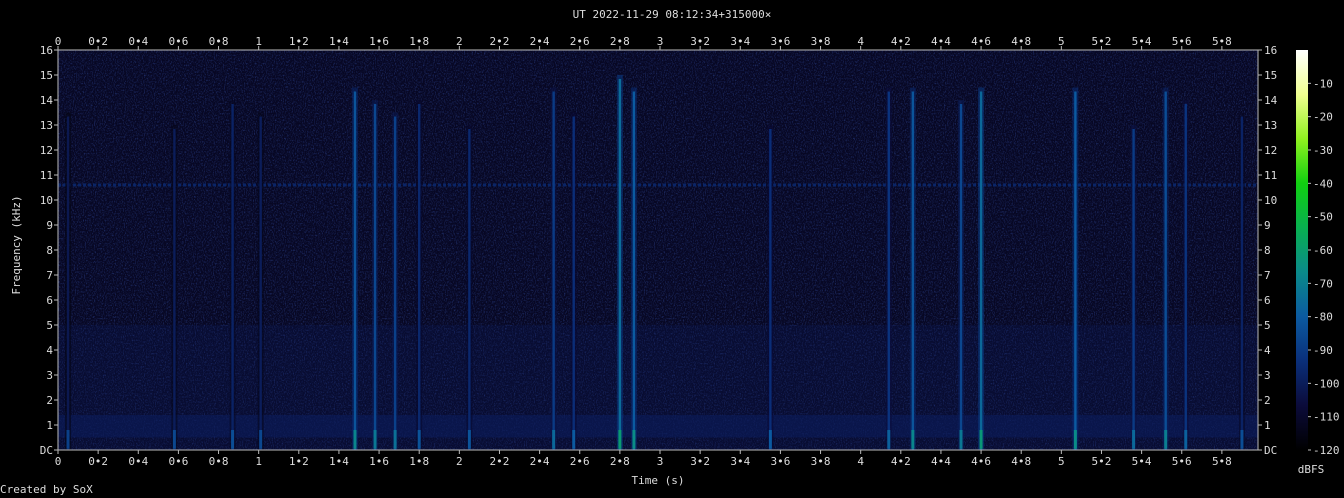 The image size is (1344, 498). I want to click on x-tick-label: 5•2, so click(1102, 461).